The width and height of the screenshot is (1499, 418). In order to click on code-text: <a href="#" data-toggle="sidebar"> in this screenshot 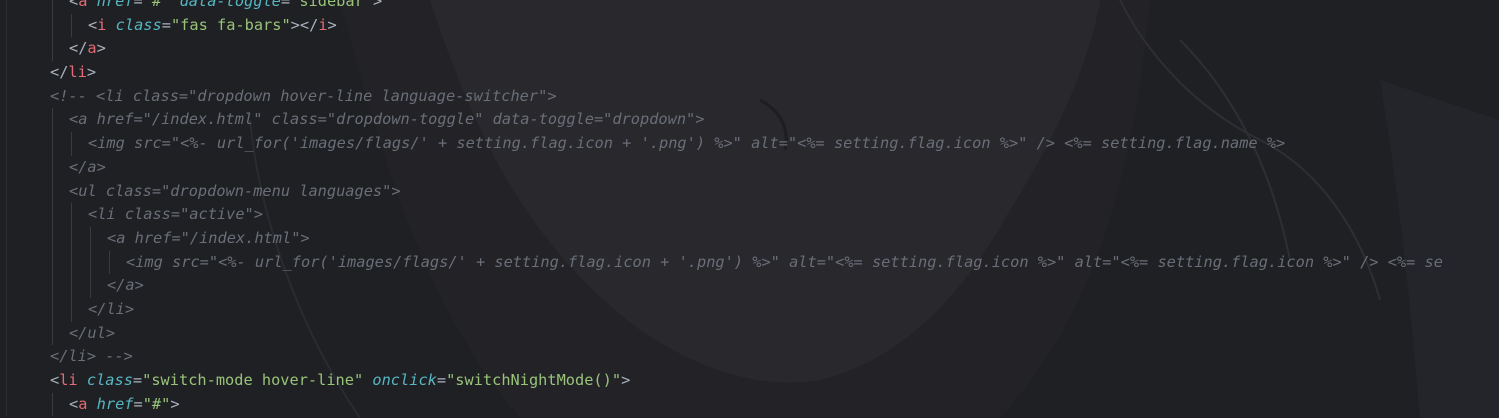, I will do `click(225, 7)`.